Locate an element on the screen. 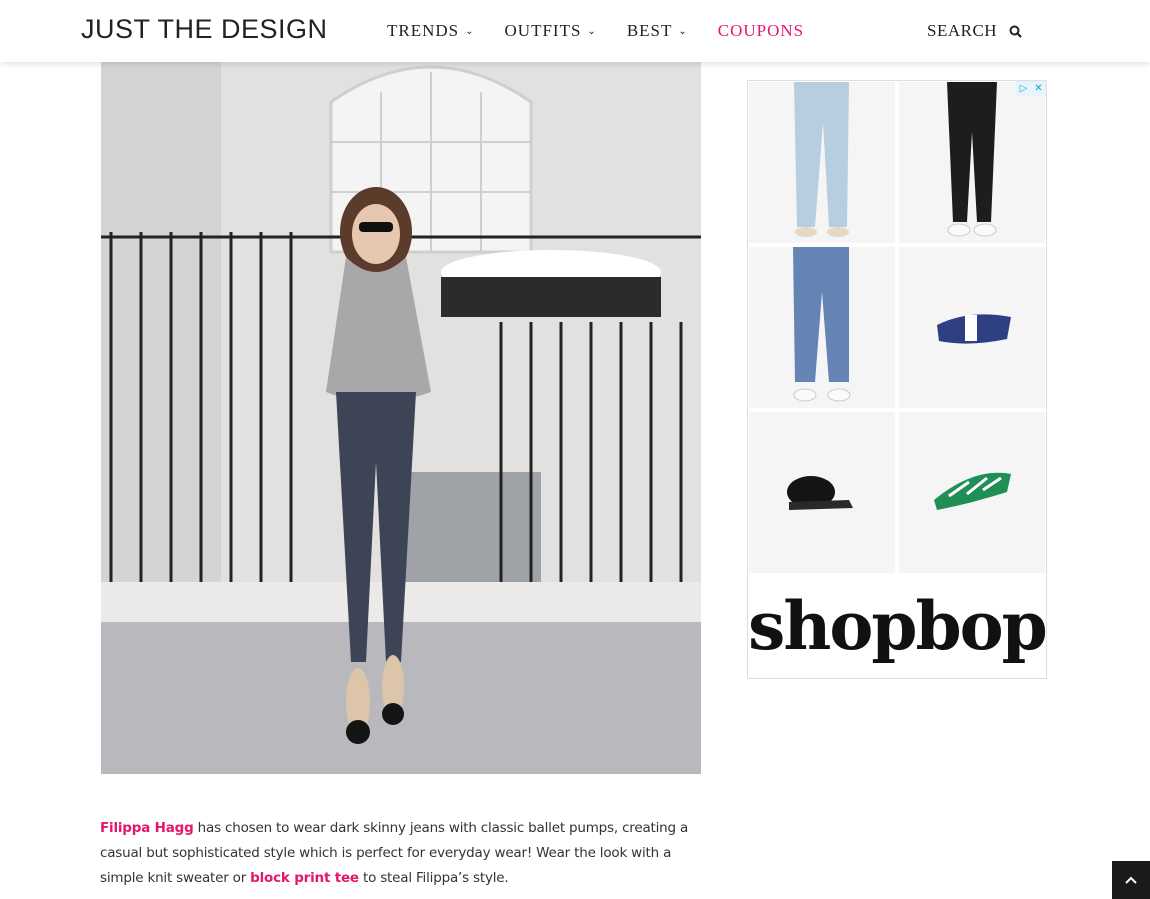 The image size is (1150, 899). ad-product-fur-mule is located at coordinates (822, 492).